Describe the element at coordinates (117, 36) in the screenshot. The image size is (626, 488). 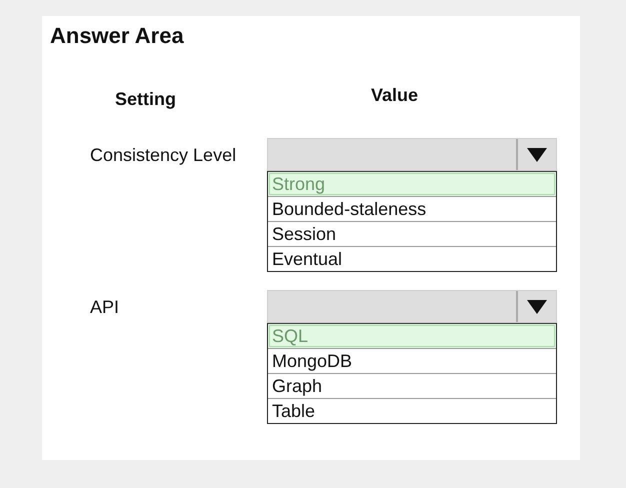
I see `answer-area-title: Answer Area` at that location.